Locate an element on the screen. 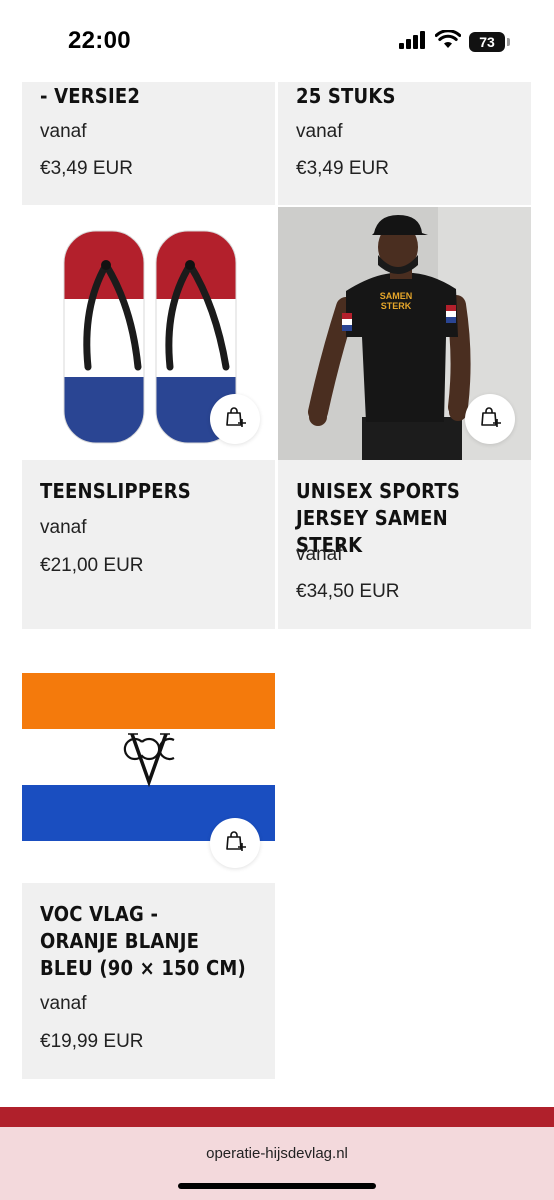 The height and width of the screenshot is (1200, 554). status-icons: 73 is located at coordinates (454, 41).